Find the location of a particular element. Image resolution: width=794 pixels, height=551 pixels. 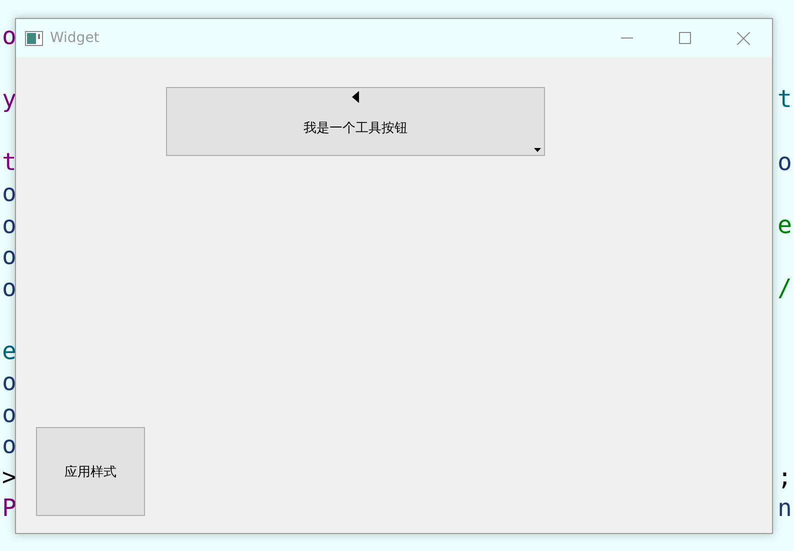

apply-style-button: 应用样式 is located at coordinates (90, 471).